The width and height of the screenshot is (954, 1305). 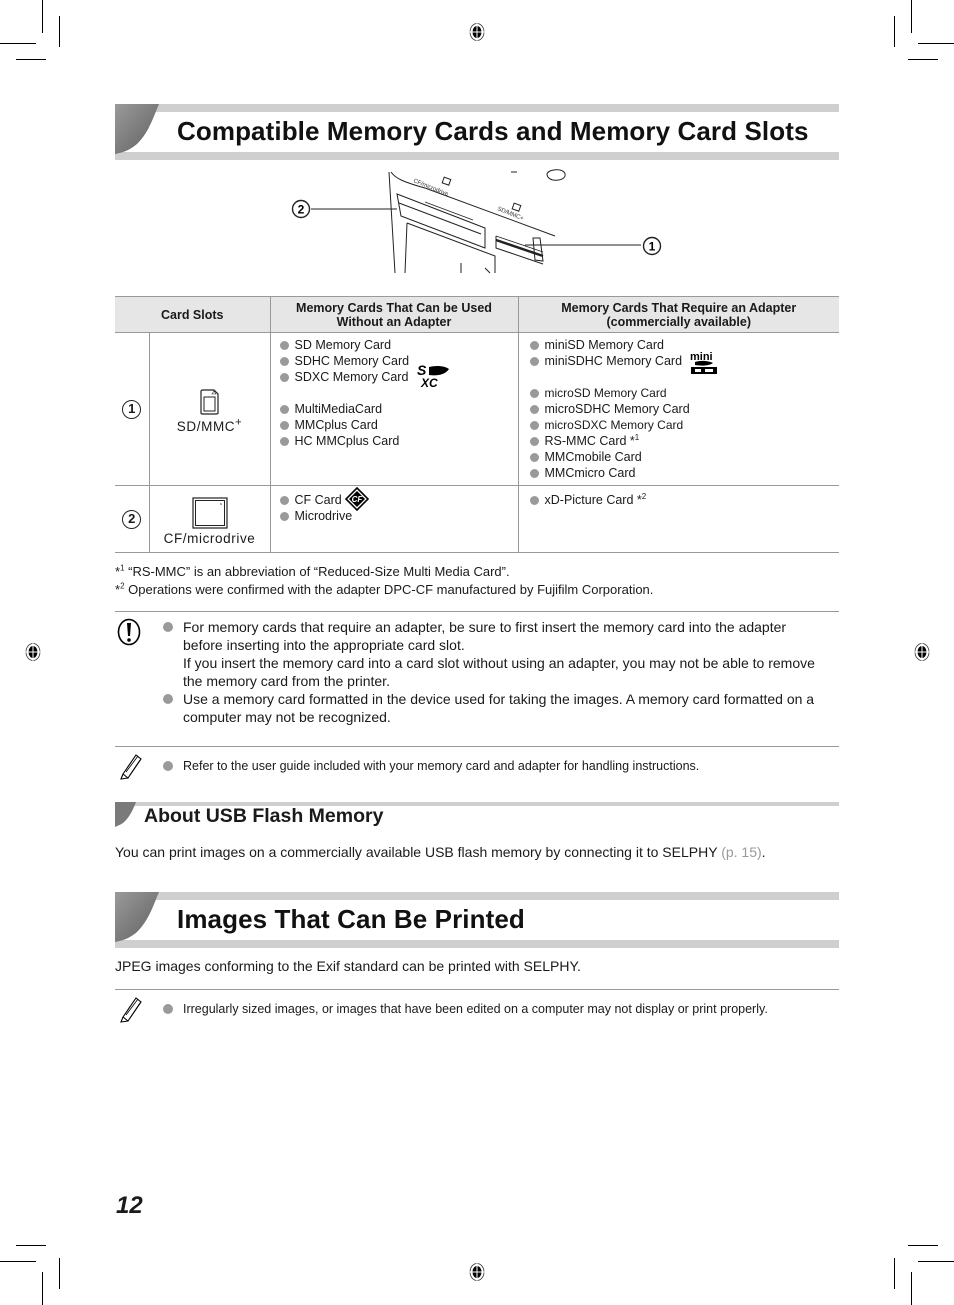 I want to click on list-item: MMCmicro Card, so click(x=684, y=473).